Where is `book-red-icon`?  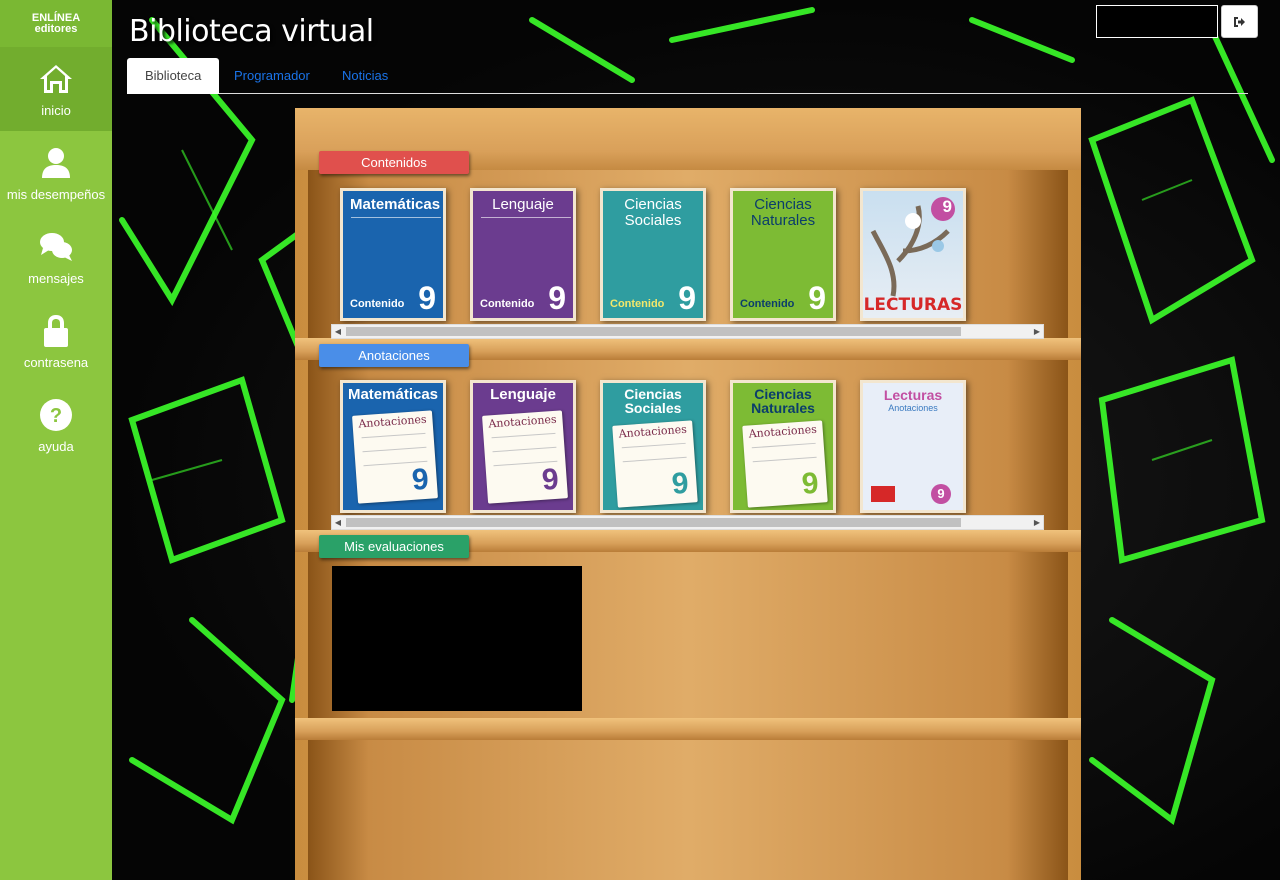 book-red-icon is located at coordinates (883, 494).